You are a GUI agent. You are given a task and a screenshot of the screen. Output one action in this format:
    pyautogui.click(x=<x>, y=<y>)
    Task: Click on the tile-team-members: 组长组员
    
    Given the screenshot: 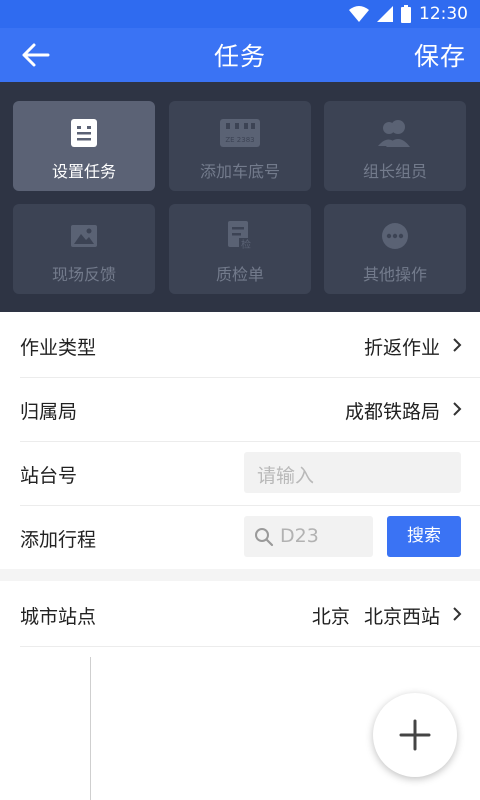 What is the action you would take?
    pyautogui.click(x=395, y=146)
    